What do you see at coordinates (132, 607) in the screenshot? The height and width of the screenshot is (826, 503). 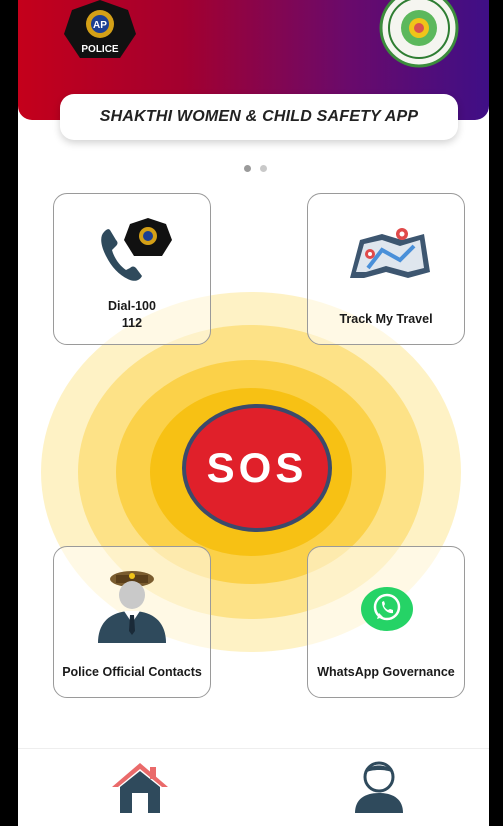 I see `police-officer-icon` at bounding box center [132, 607].